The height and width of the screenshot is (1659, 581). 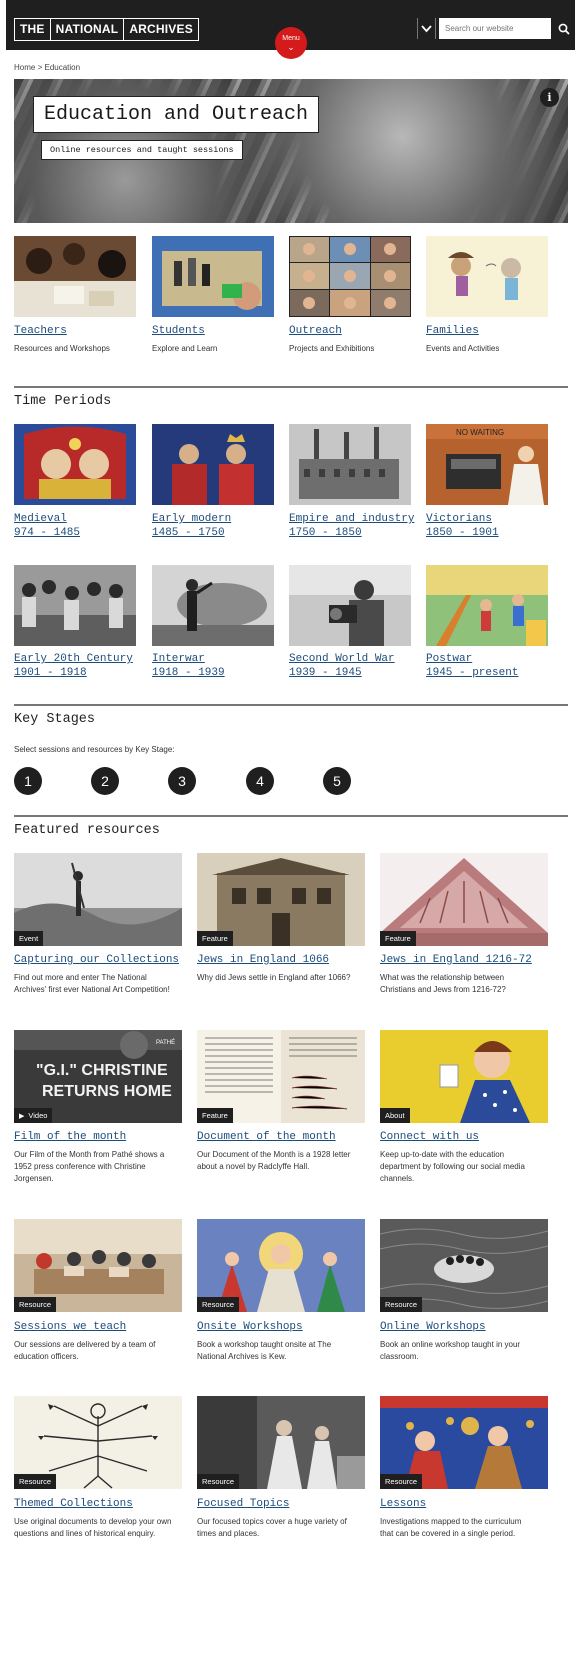 What do you see at coordinates (98, 899) in the screenshot?
I see `capturing-collections-image: Event` at bounding box center [98, 899].